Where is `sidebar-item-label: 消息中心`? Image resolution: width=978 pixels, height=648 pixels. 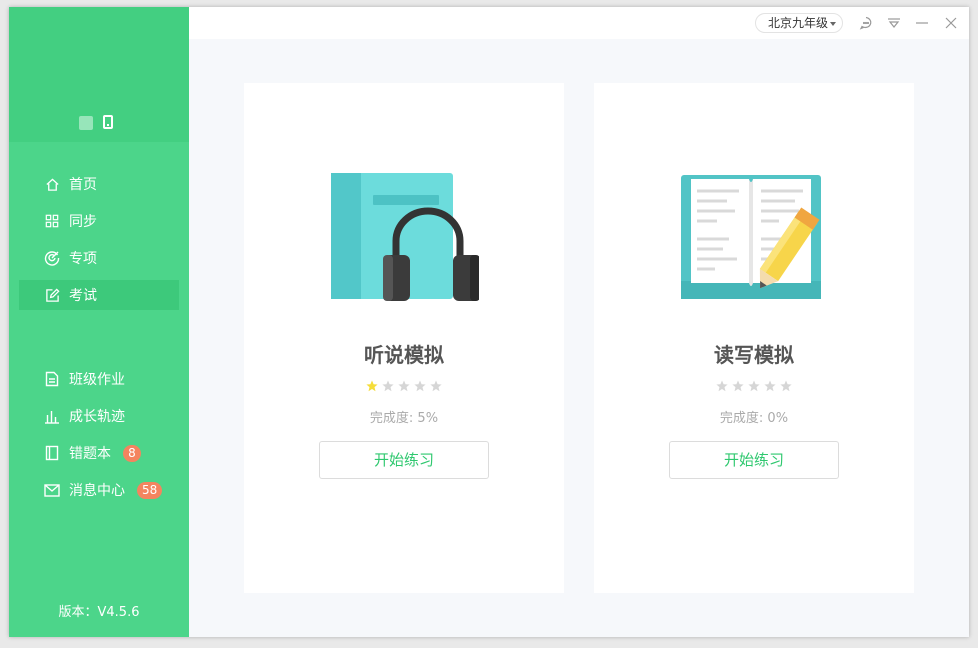 sidebar-item-label: 消息中心 is located at coordinates (97, 491).